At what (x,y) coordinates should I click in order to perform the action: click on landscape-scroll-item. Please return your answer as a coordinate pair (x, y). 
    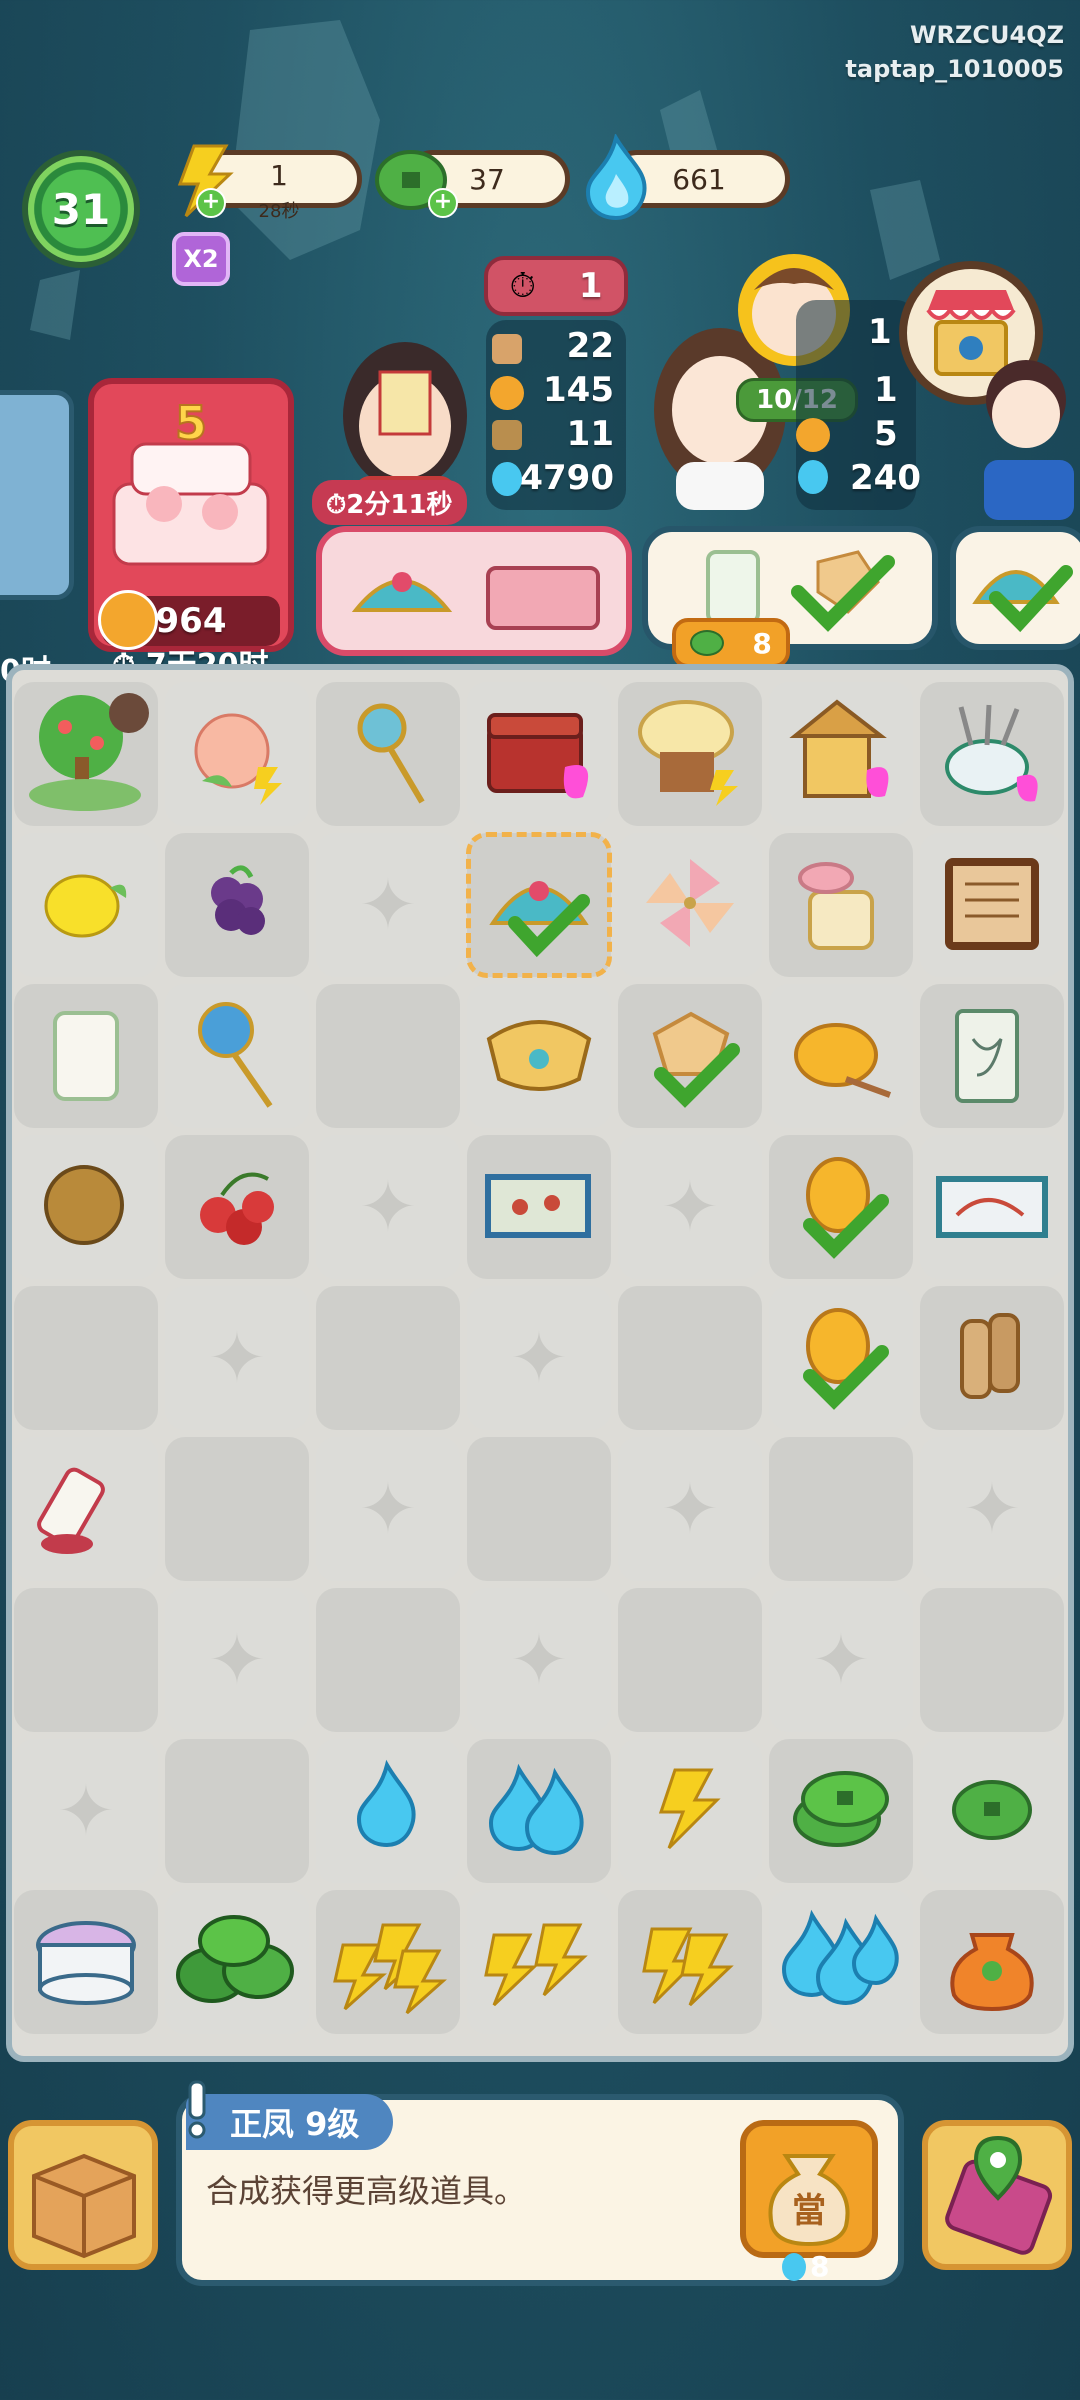
    Looking at the image, I should click on (992, 1207).